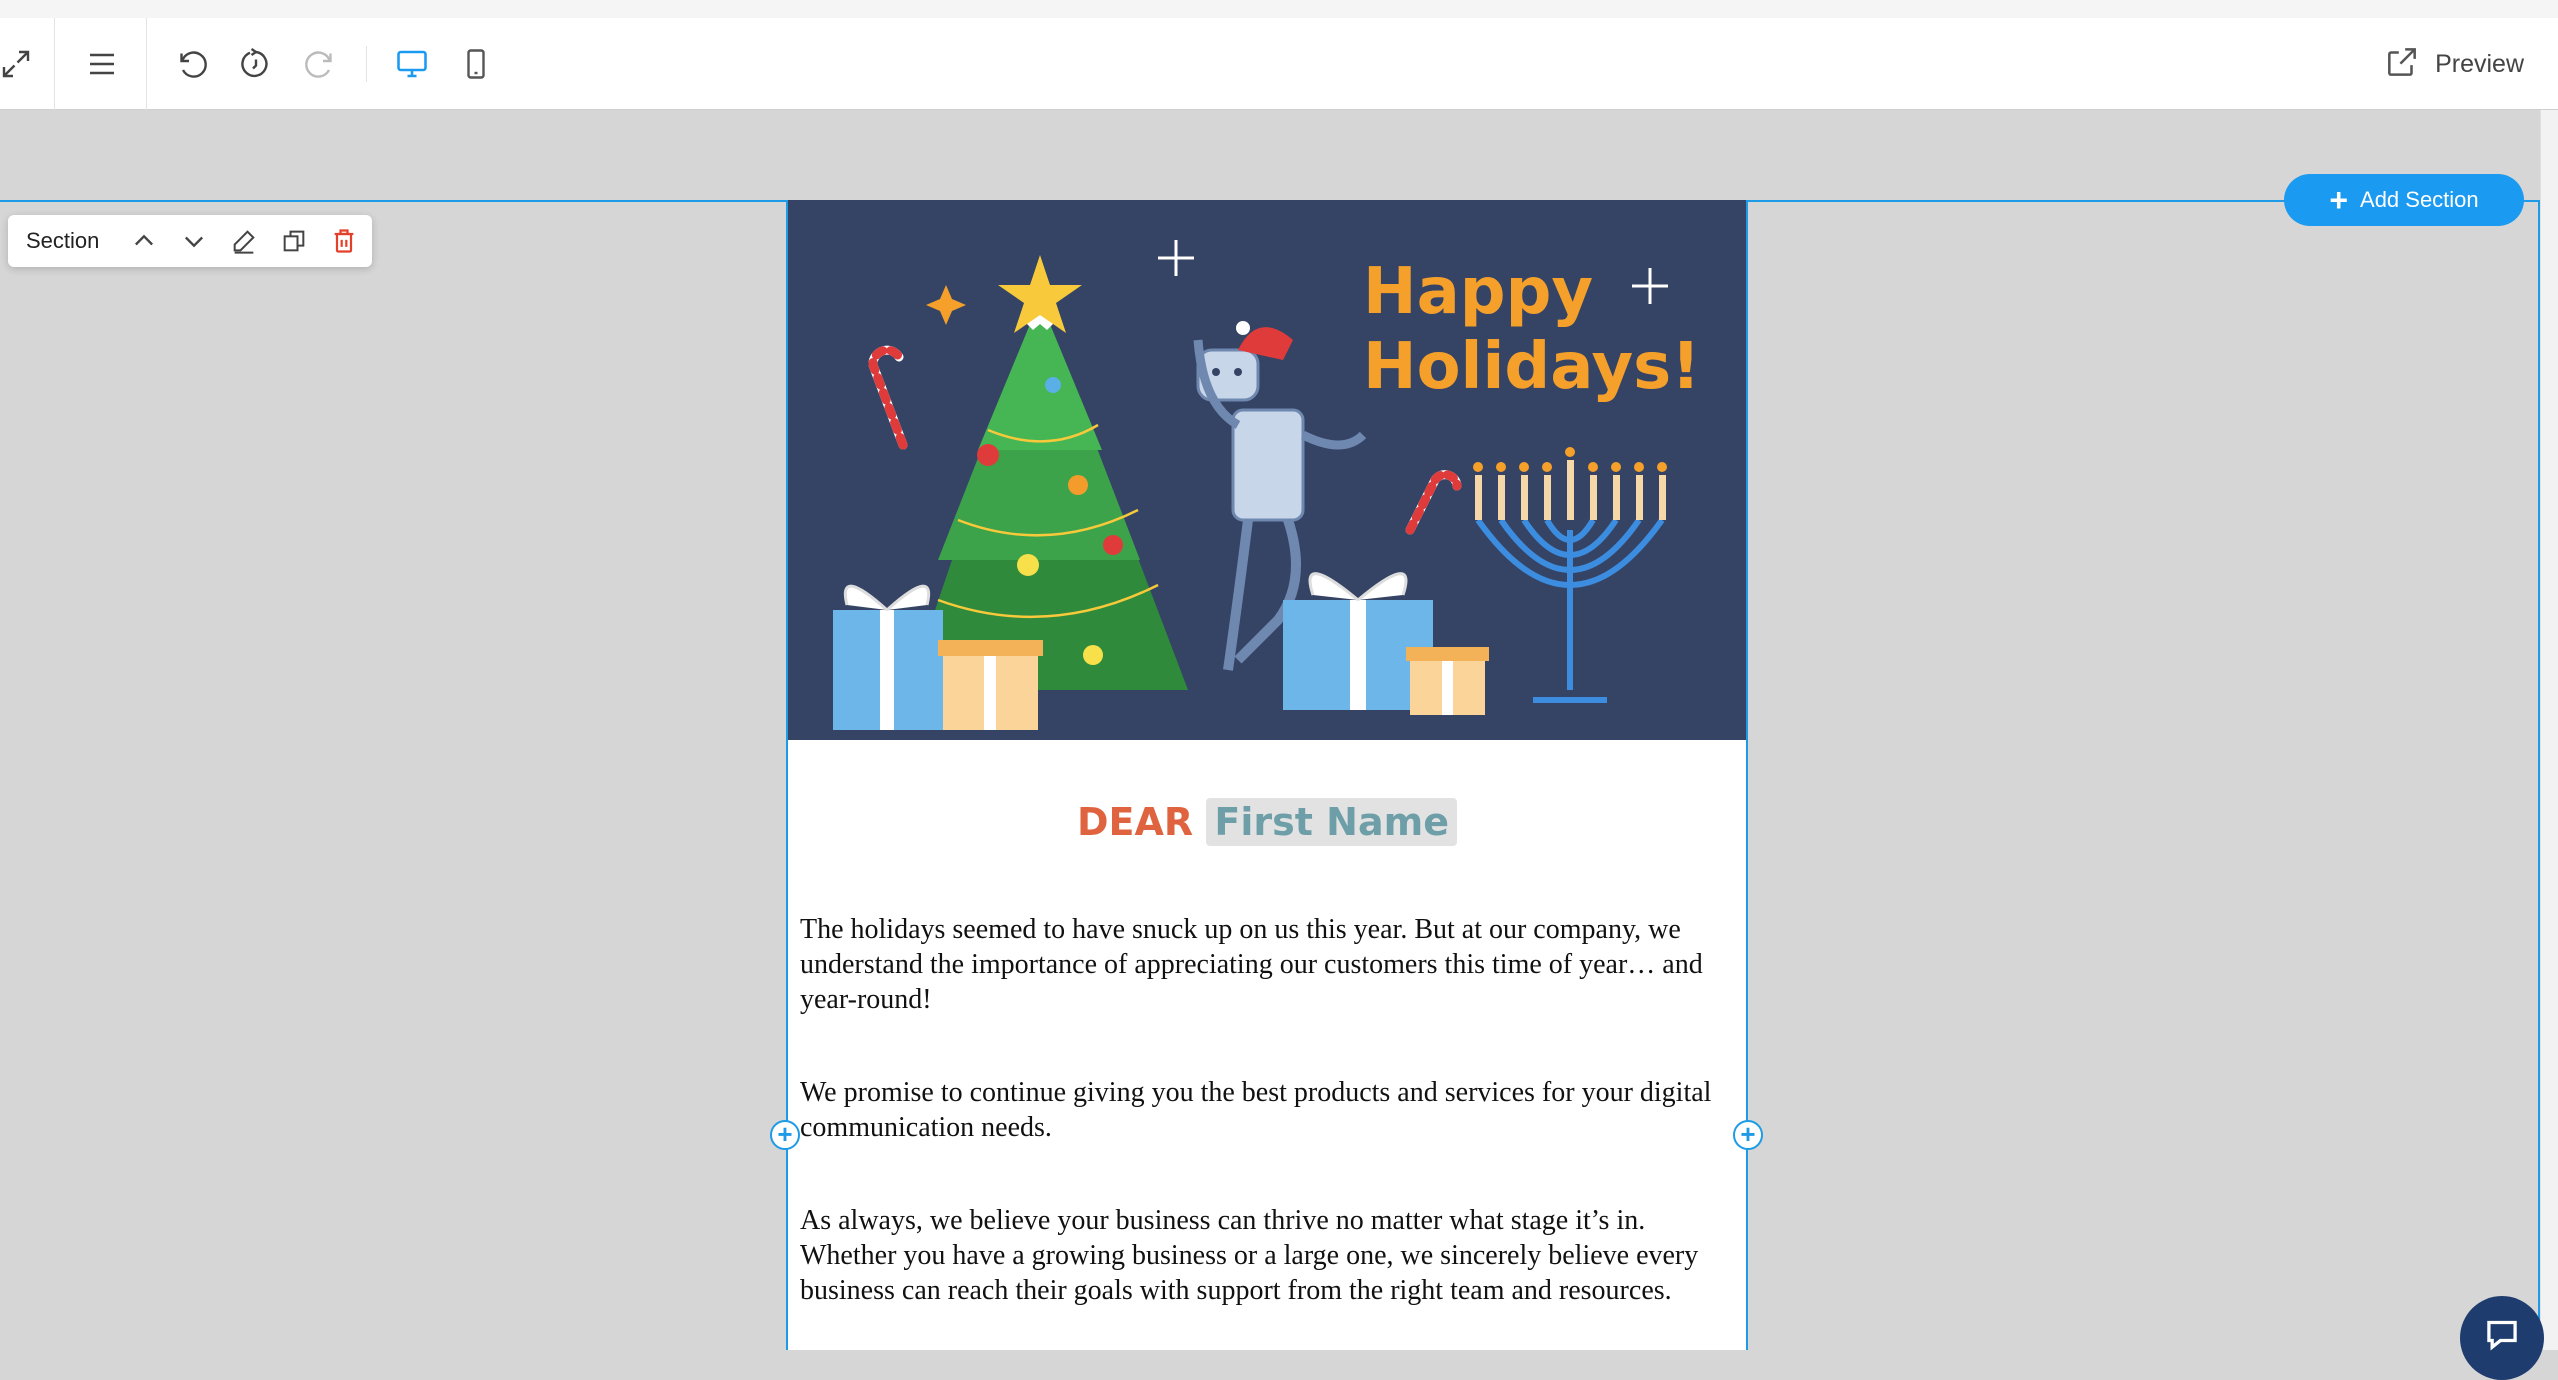 This screenshot has width=2558, height=1380. I want to click on hero-title-line1: Happy, so click(1478, 292).